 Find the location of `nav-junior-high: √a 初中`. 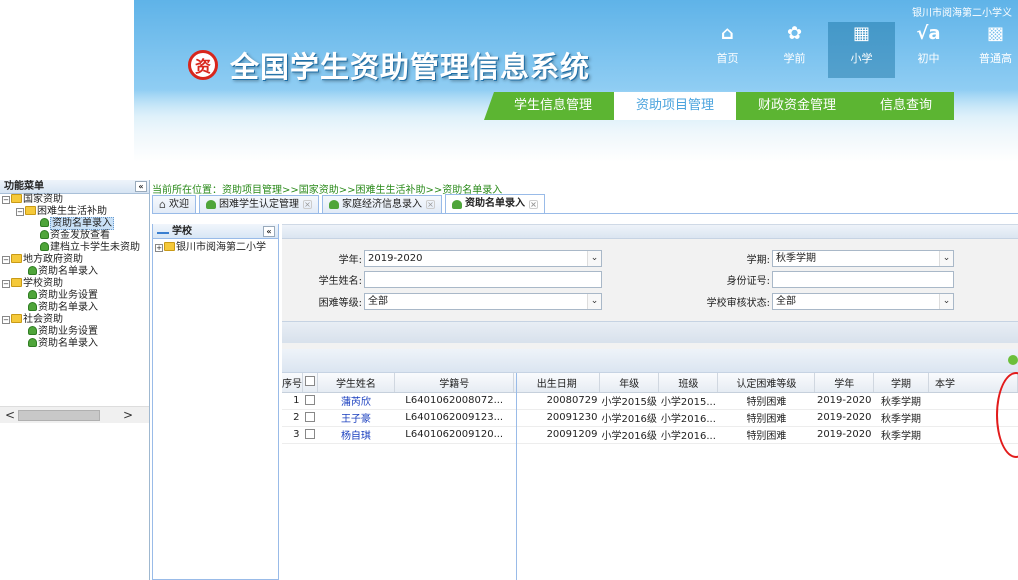

nav-junior-high: √a 初中 is located at coordinates (928, 50).